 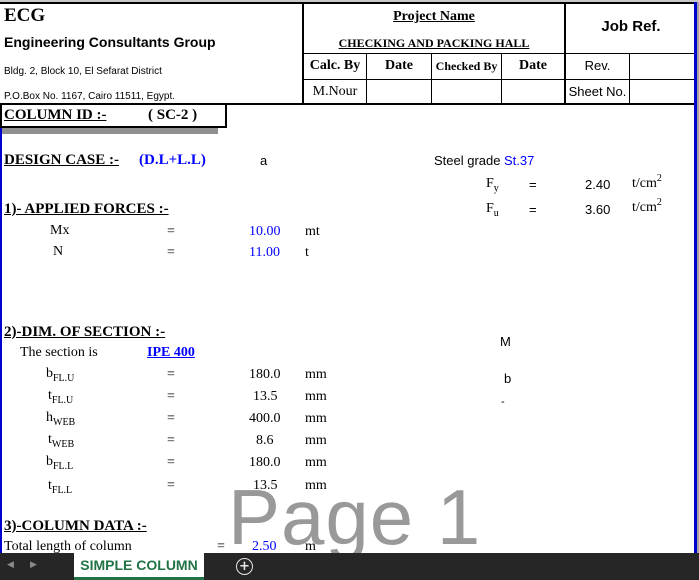 What do you see at coordinates (60, 230) in the screenshot?
I see `force-symbol: Mx` at bounding box center [60, 230].